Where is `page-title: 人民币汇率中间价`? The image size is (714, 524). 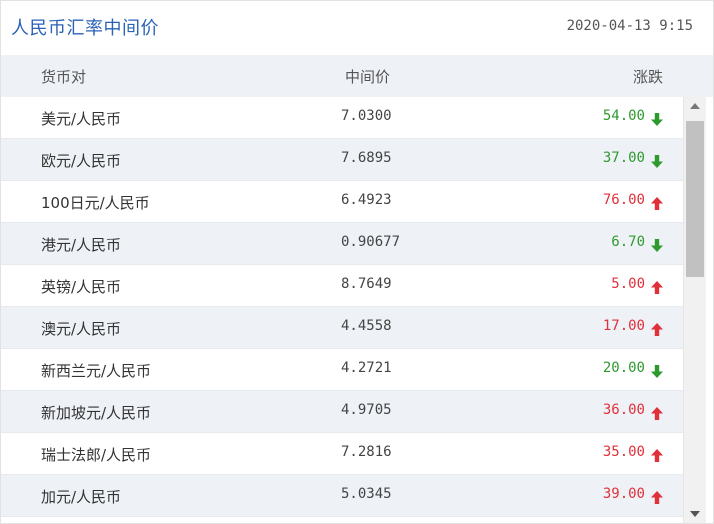 page-title: 人民币汇率中间价 is located at coordinates (85, 28).